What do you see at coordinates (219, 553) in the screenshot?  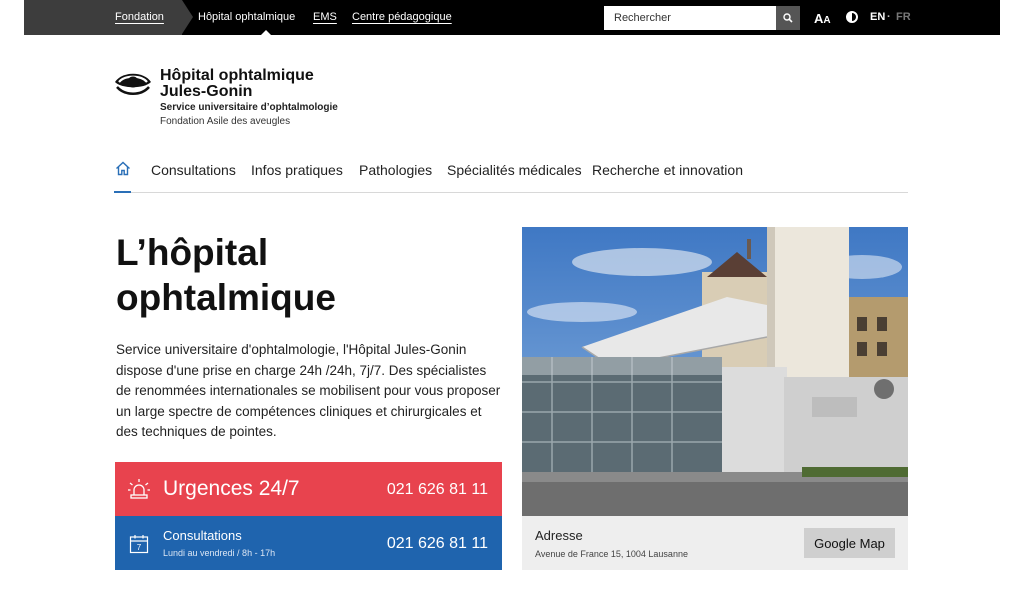 I see `consultations-hours: Lundi au vendredi / 8h - 17h` at bounding box center [219, 553].